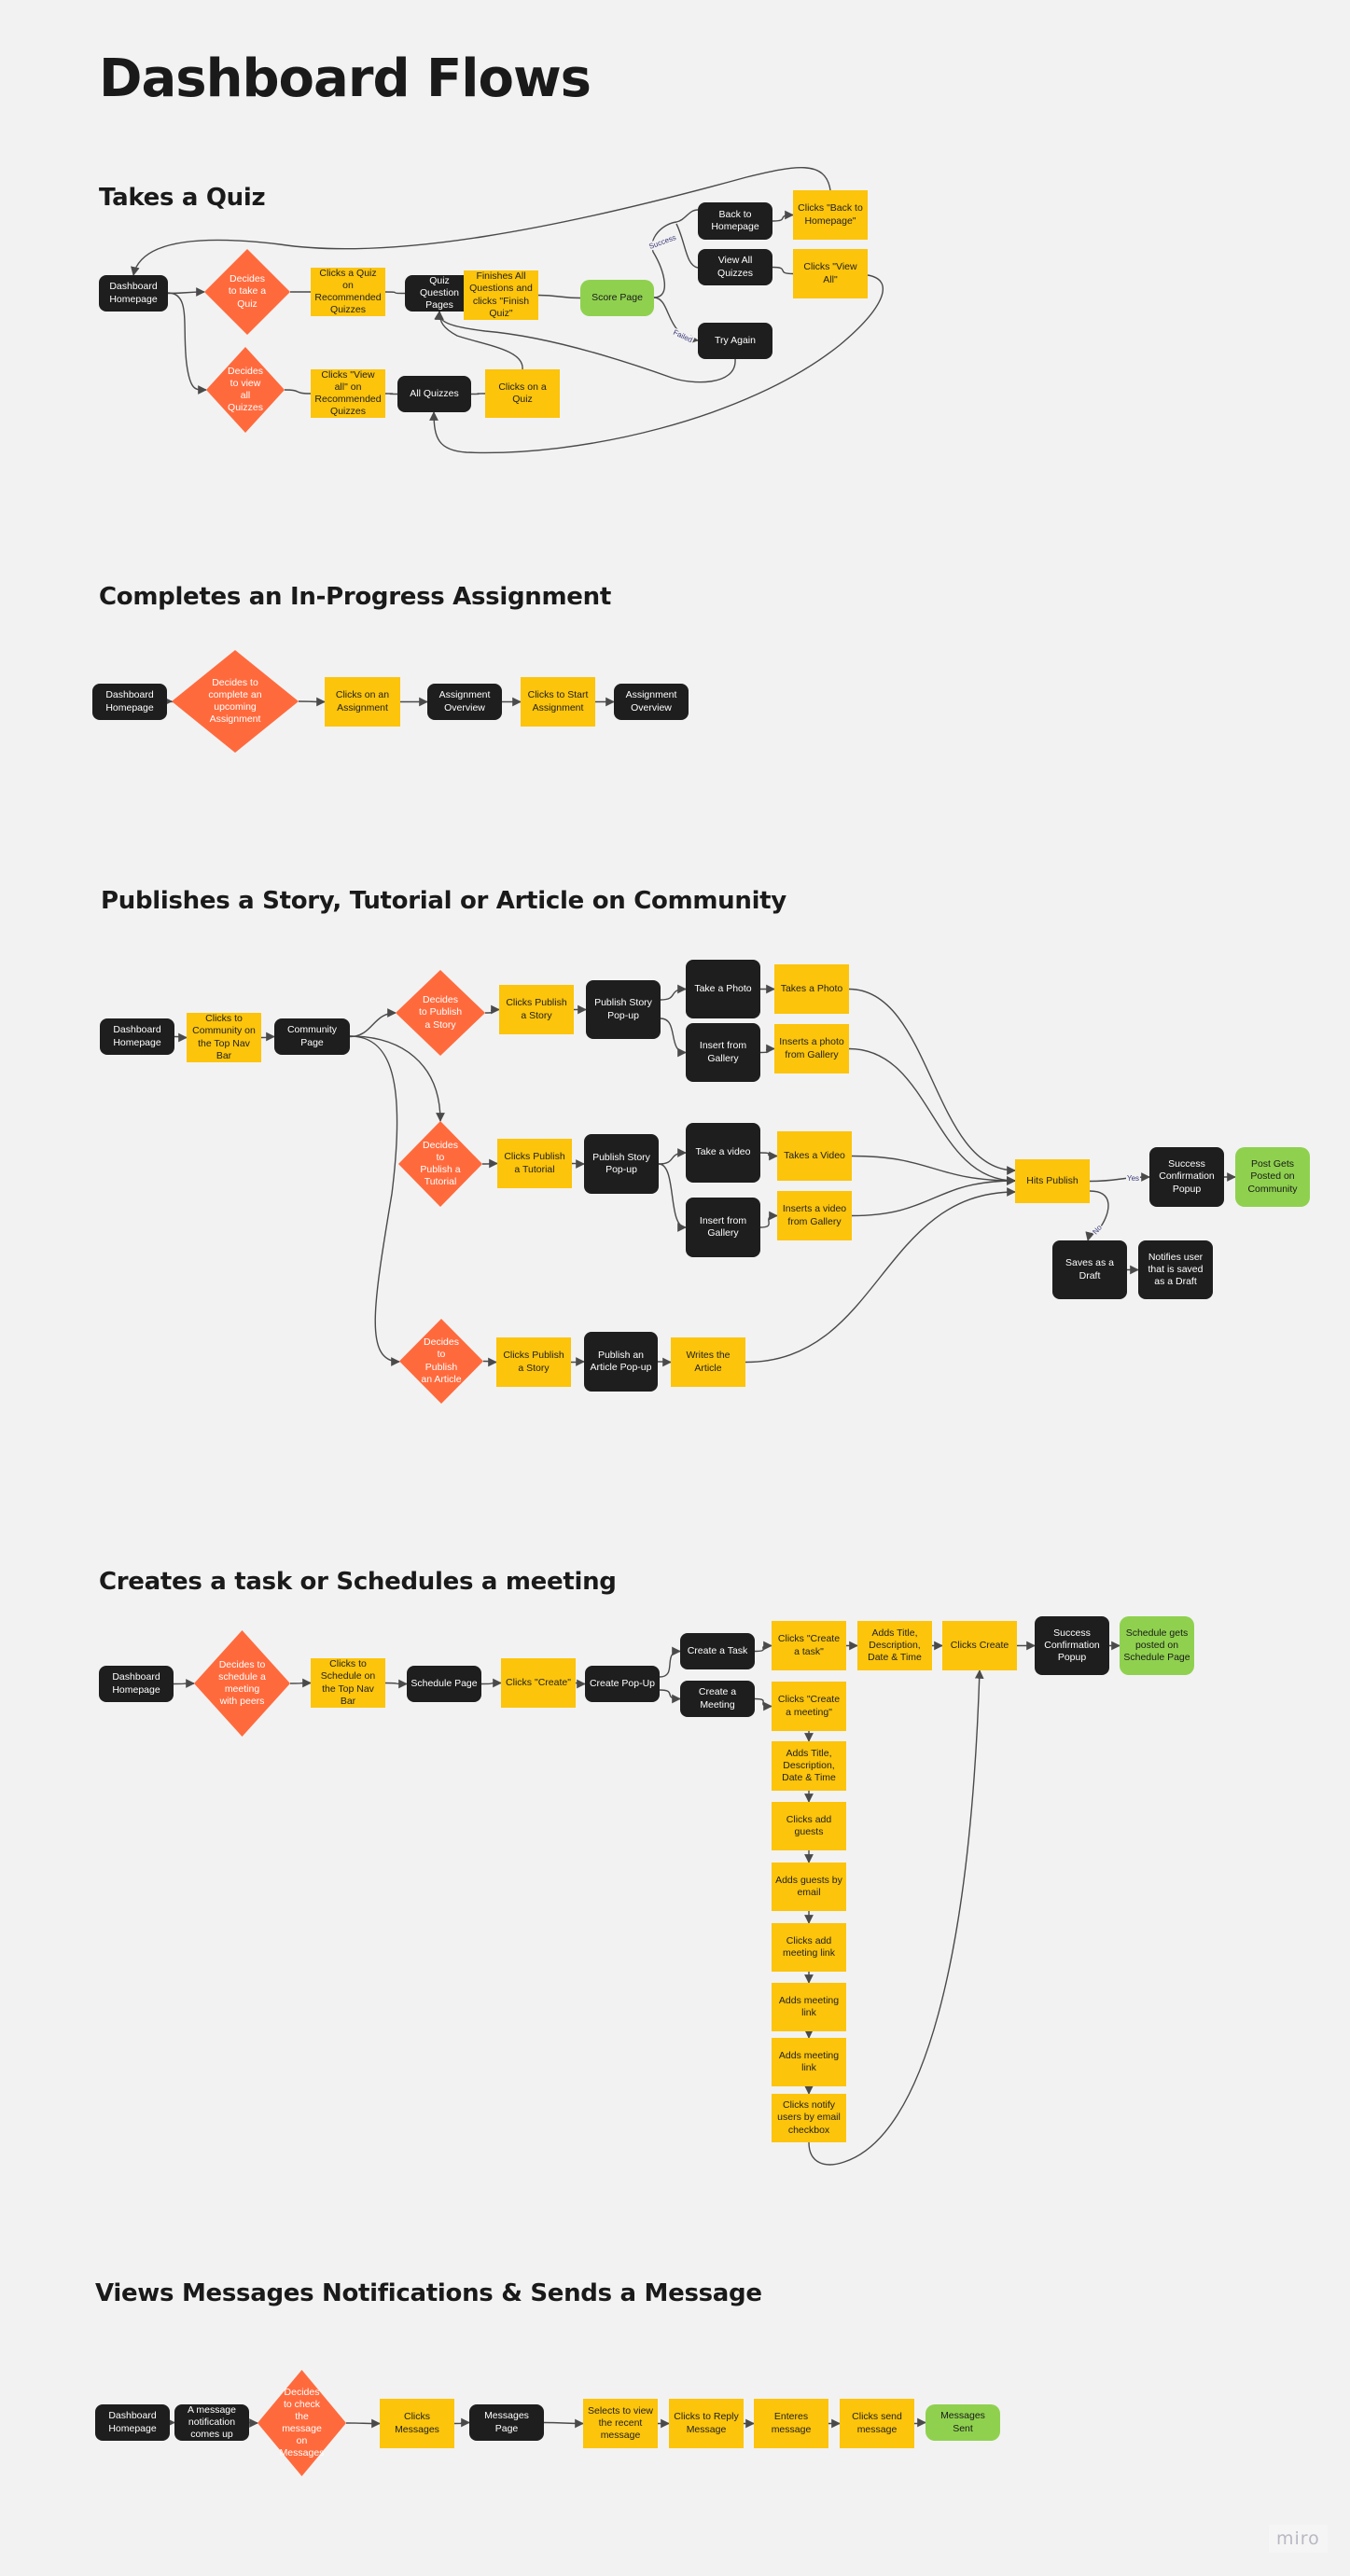 Image resolution: width=1350 pixels, height=2576 pixels. I want to click on node-label: Quiz Question Pages, so click(439, 293).